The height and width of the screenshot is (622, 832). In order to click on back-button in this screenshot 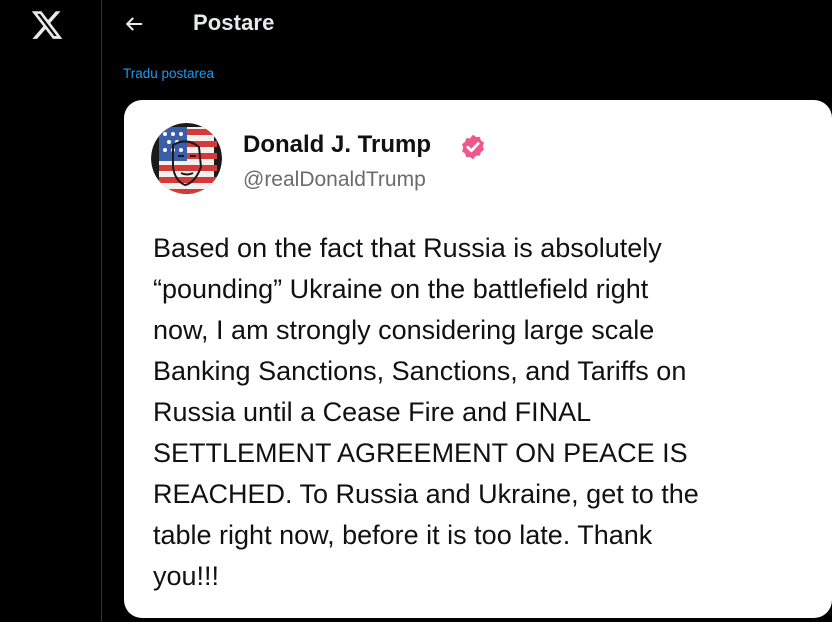, I will do `click(134, 24)`.